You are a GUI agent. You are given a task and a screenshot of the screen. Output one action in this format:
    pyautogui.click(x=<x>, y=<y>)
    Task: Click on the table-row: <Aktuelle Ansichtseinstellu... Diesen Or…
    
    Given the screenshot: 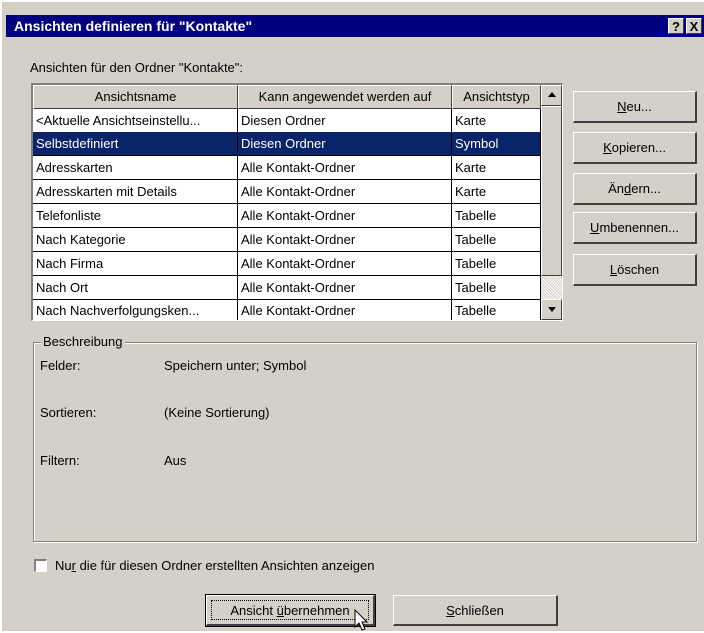 What is the action you would take?
    pyautogui.click(x=287, y=121)
    